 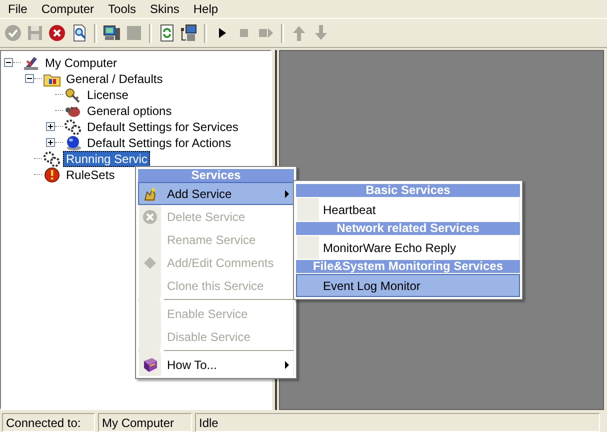 I want to click on status-panel: My Computer, so click(x=145, y=422).